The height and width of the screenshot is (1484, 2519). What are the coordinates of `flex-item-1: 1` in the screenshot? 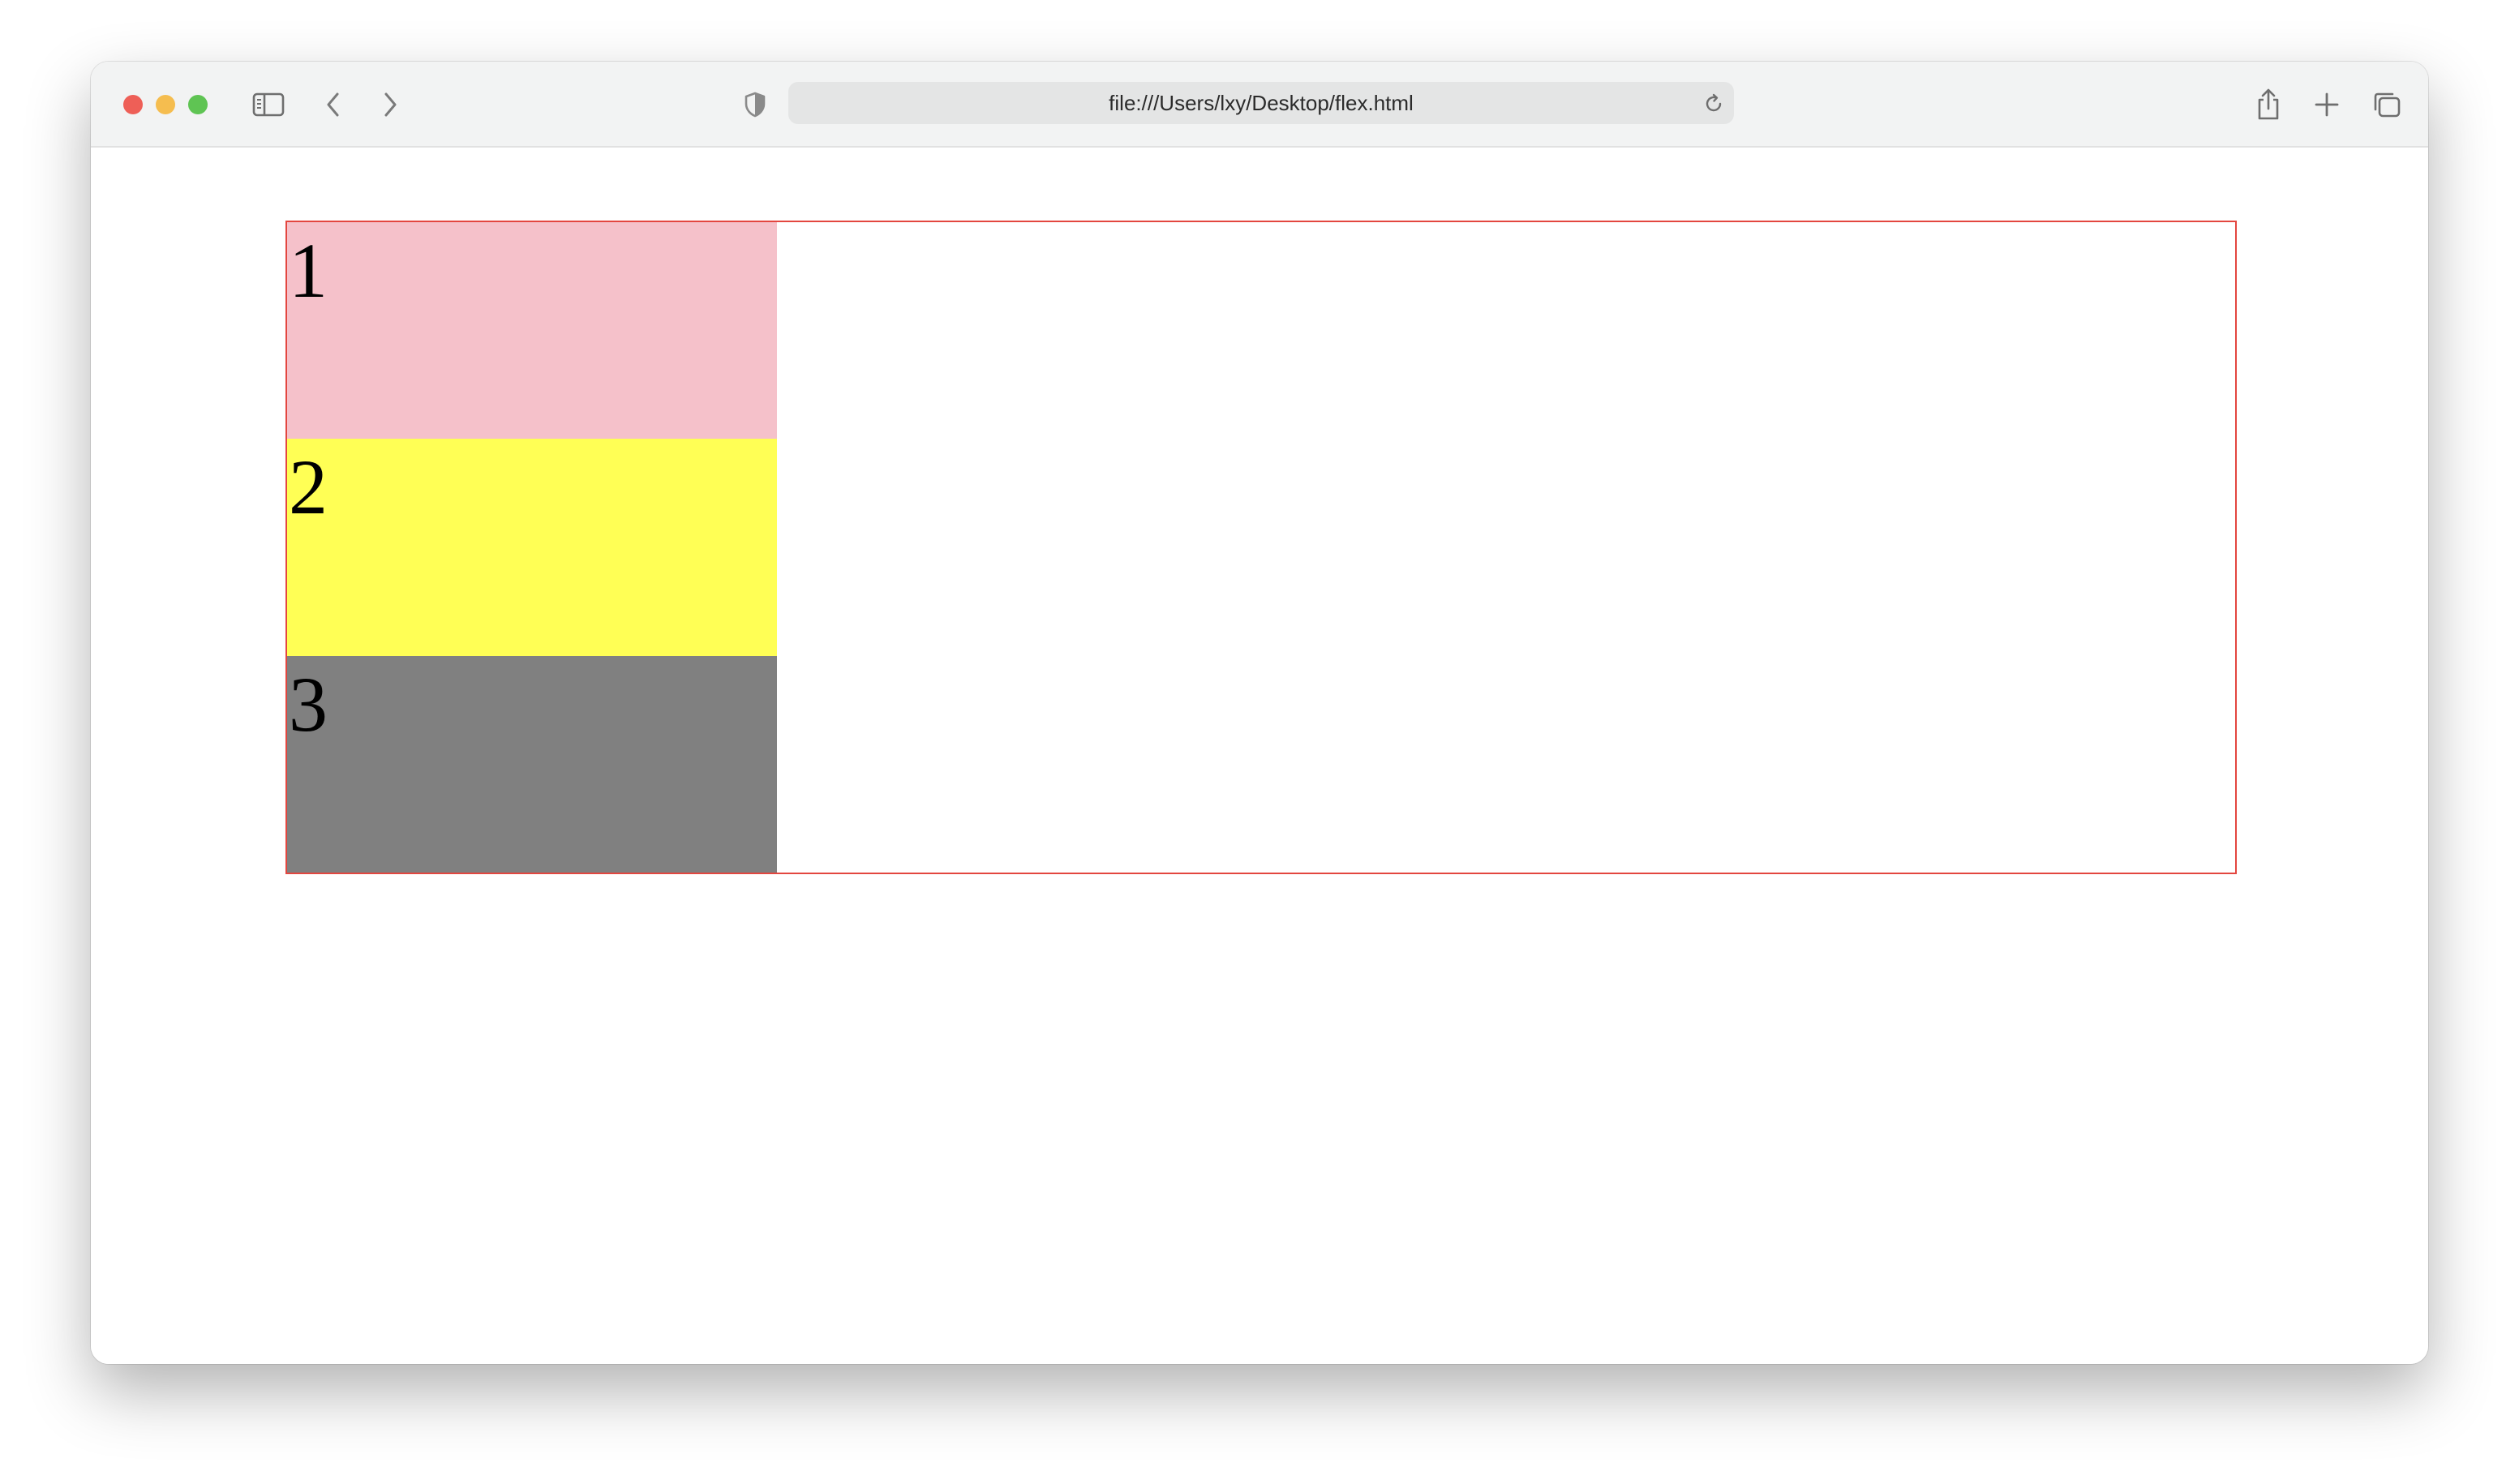 It's located at (532, 331).